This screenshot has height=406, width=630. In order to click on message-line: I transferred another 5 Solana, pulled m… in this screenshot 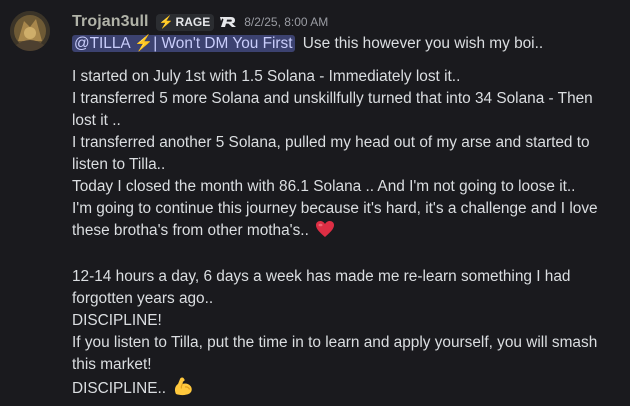, I will do `click(331, 142)`.